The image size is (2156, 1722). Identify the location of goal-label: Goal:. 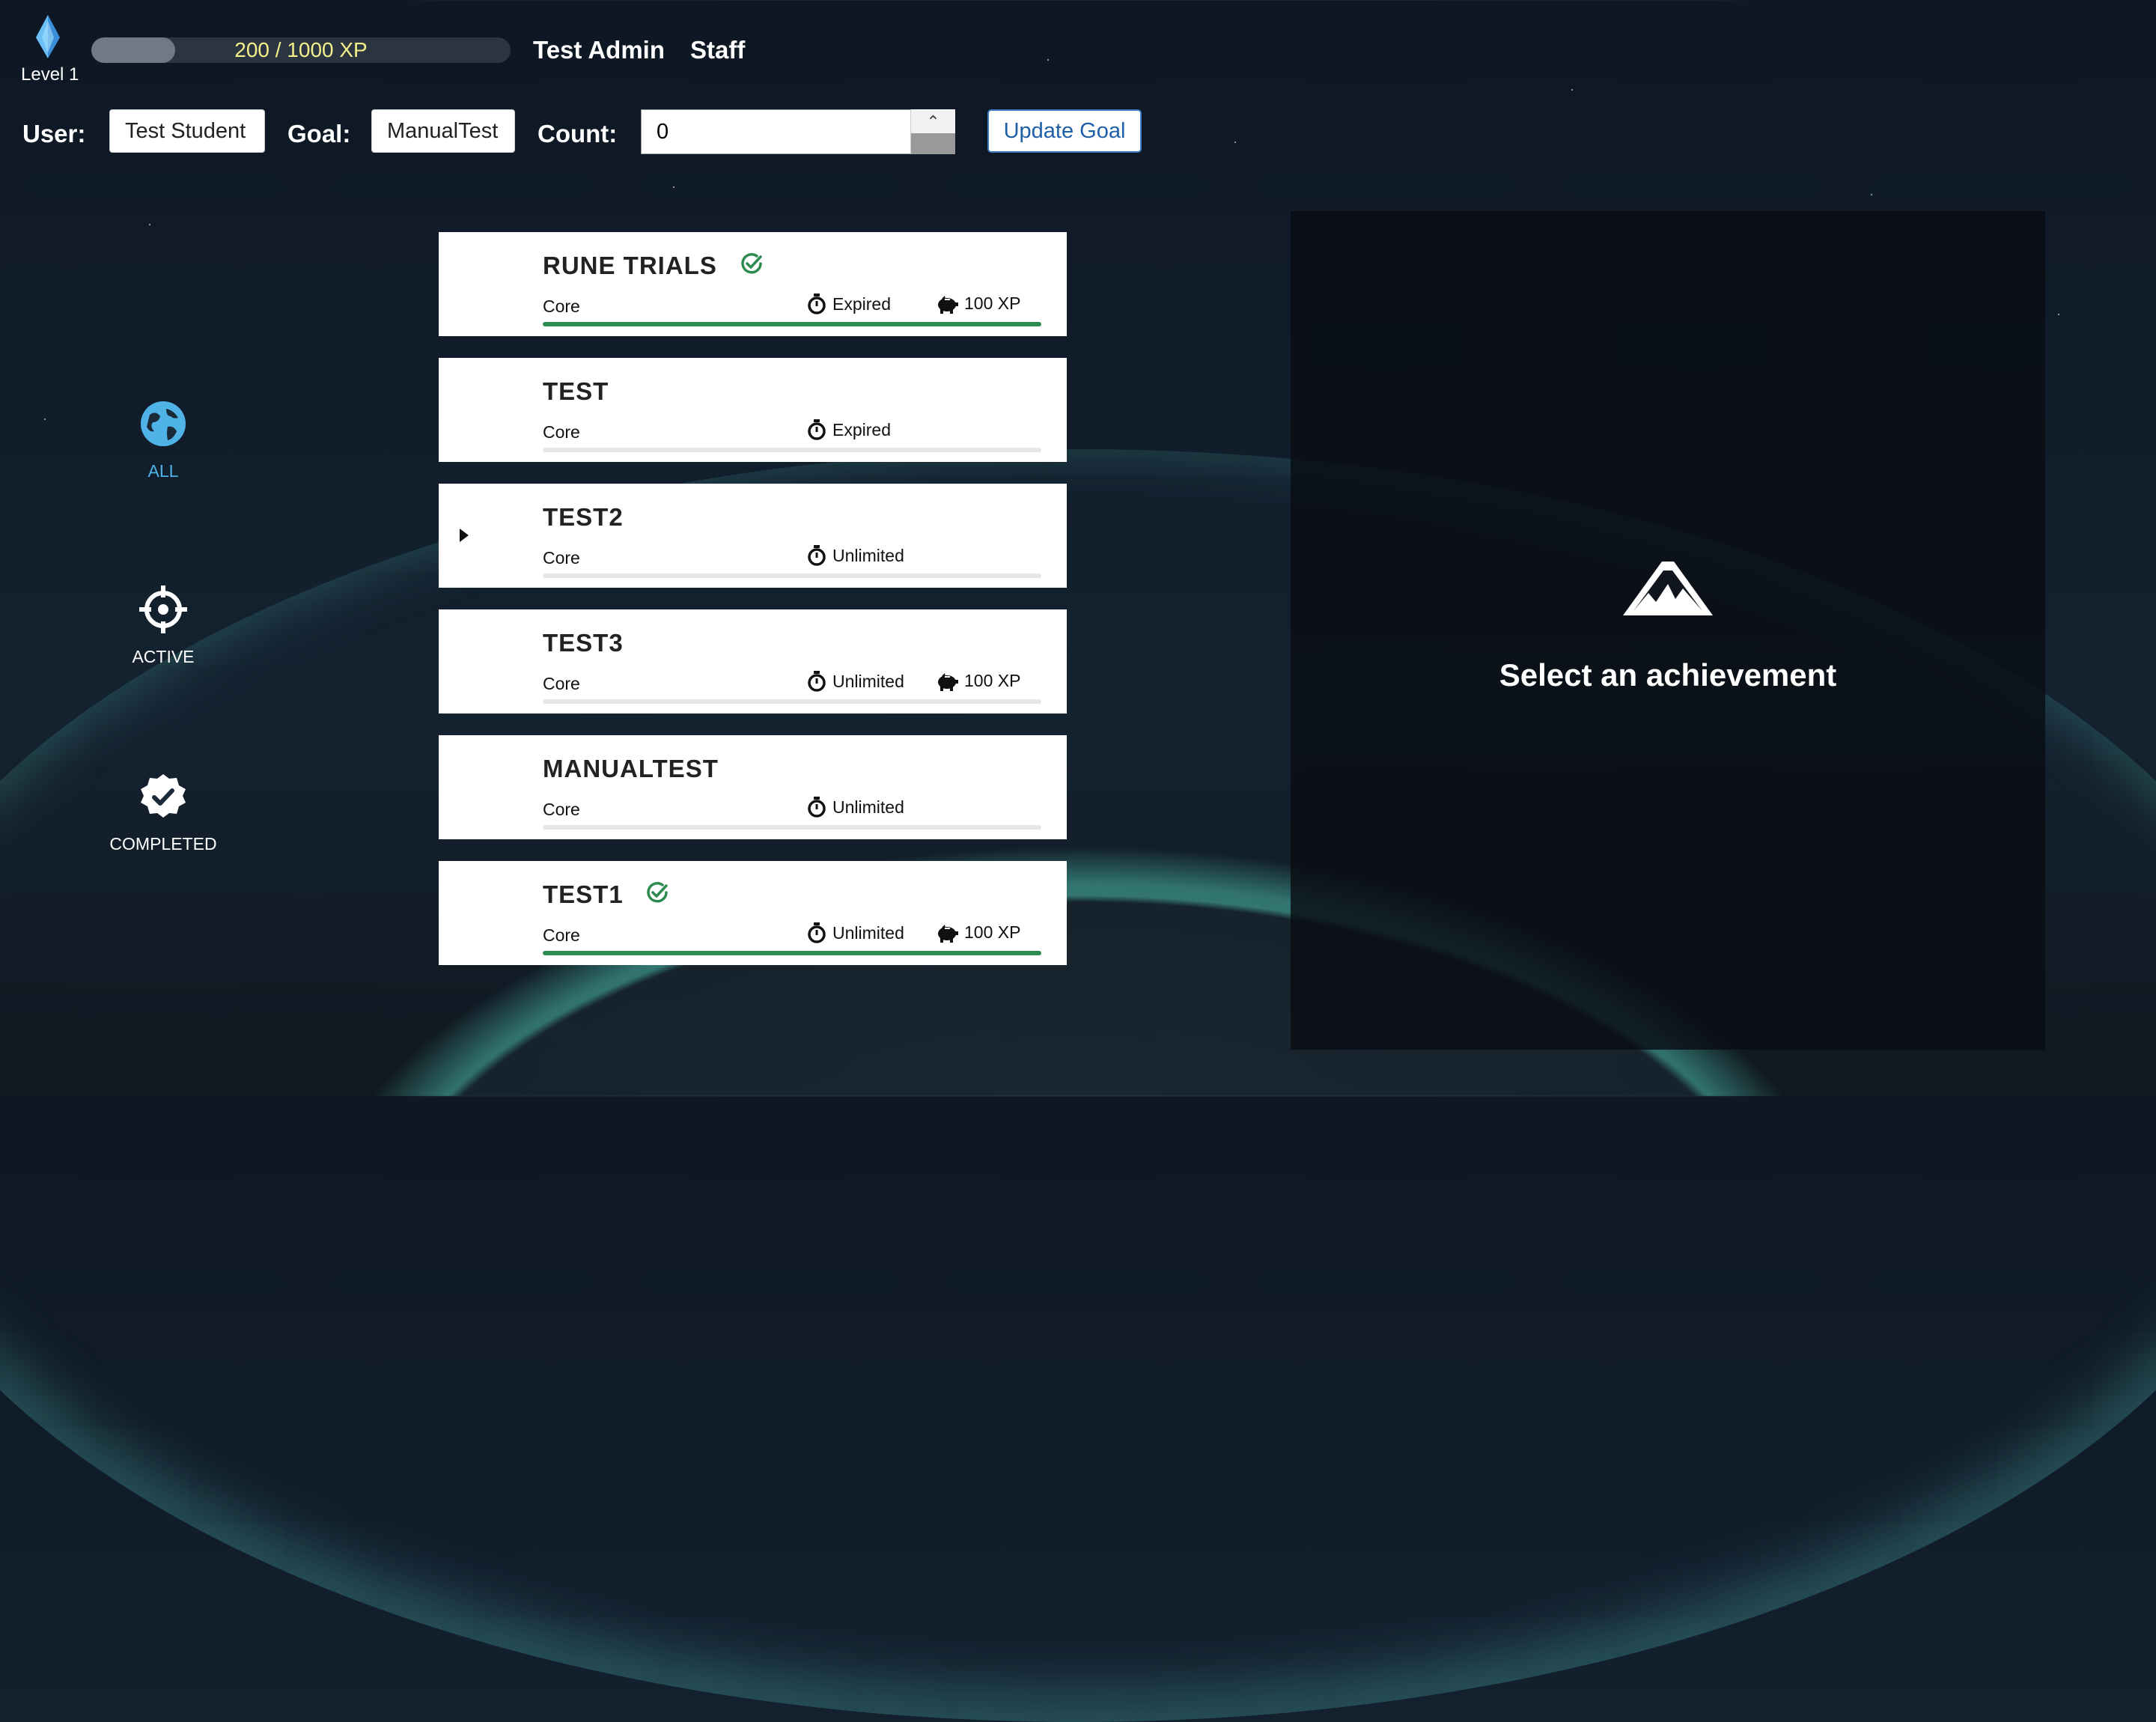
(319, 133).